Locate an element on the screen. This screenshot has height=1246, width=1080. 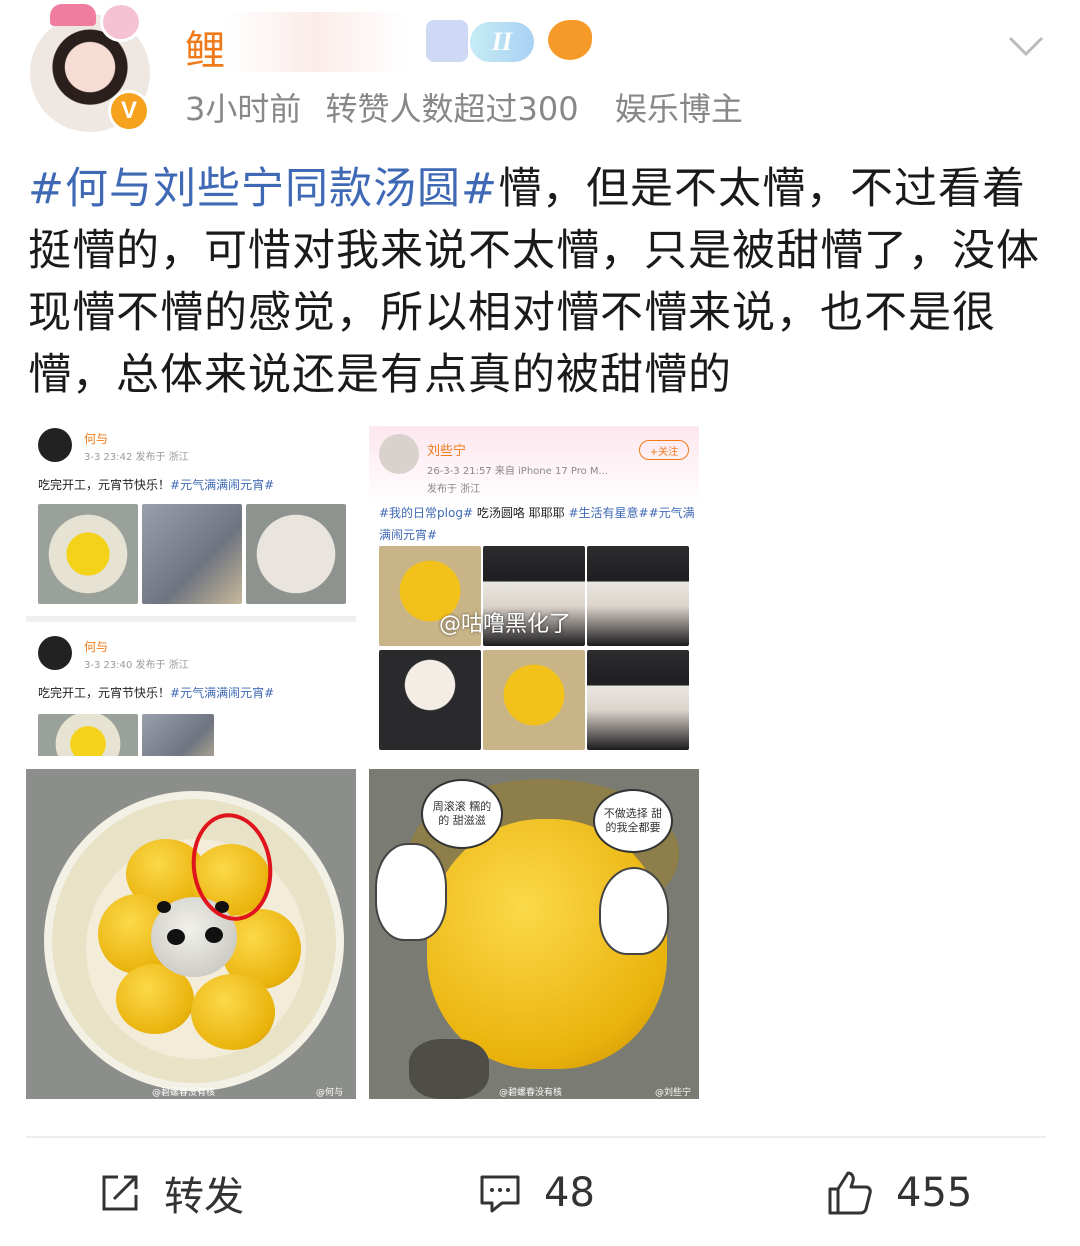
pig-badge-icon is located at coordinates (447, 41).